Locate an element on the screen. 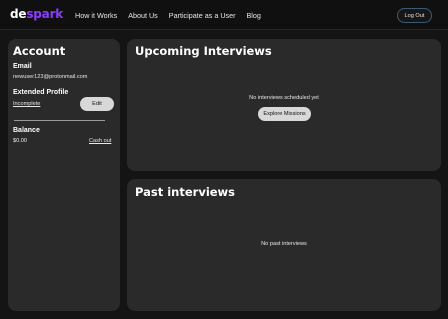 The height and width of the screenshot is (319, 448). balance-label: Balance is located at coordinates (26, 130).